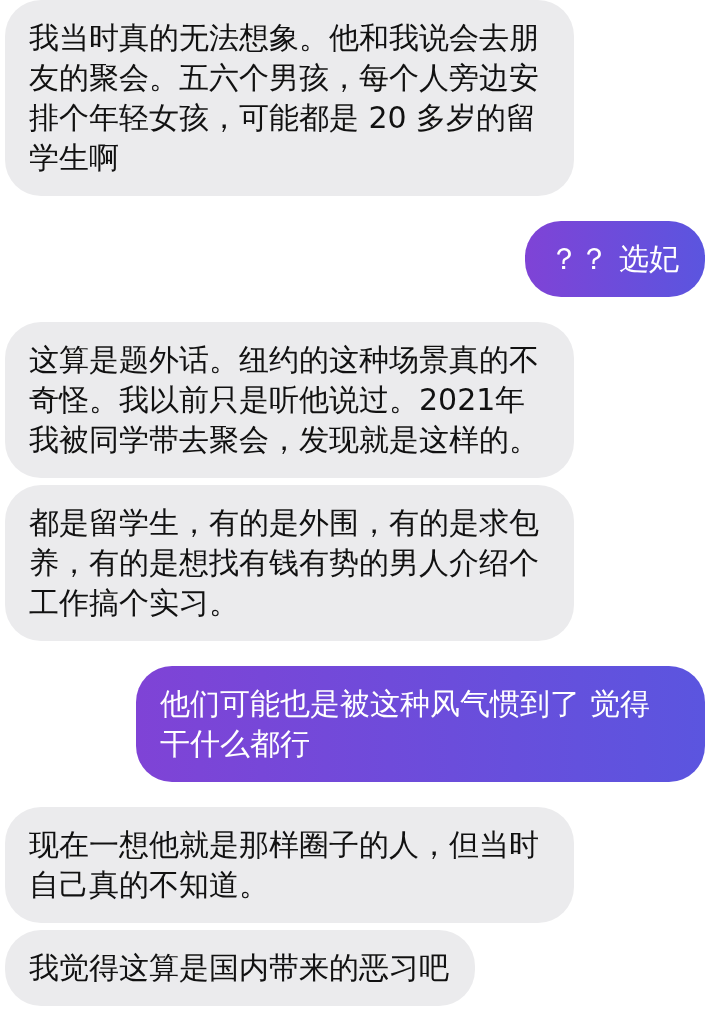 The height and width of the screenshot is (1023, 720). Describe the element at coordinates (240, 968) in the screenshot. I see `received-message-bubble: 我觉得这算是国内带来的恶习吧` at that location.